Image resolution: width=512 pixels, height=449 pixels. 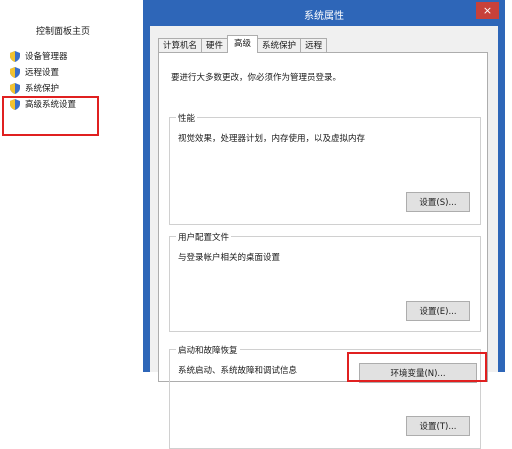 What do you see at coordinates (63, 30) in the screenshot?
I see `control-panel-home-link: 控制面板主页` at bounding box center [63, 30].